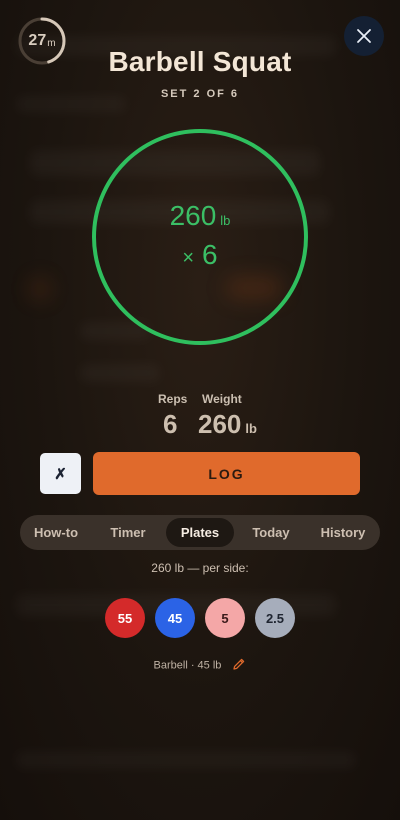 This screenshot has width=400, height=820. What do you see at coordinates (56, 532) in the screenshot?
I see `tab-how-to: How-to` at bounding box center [56, 532].